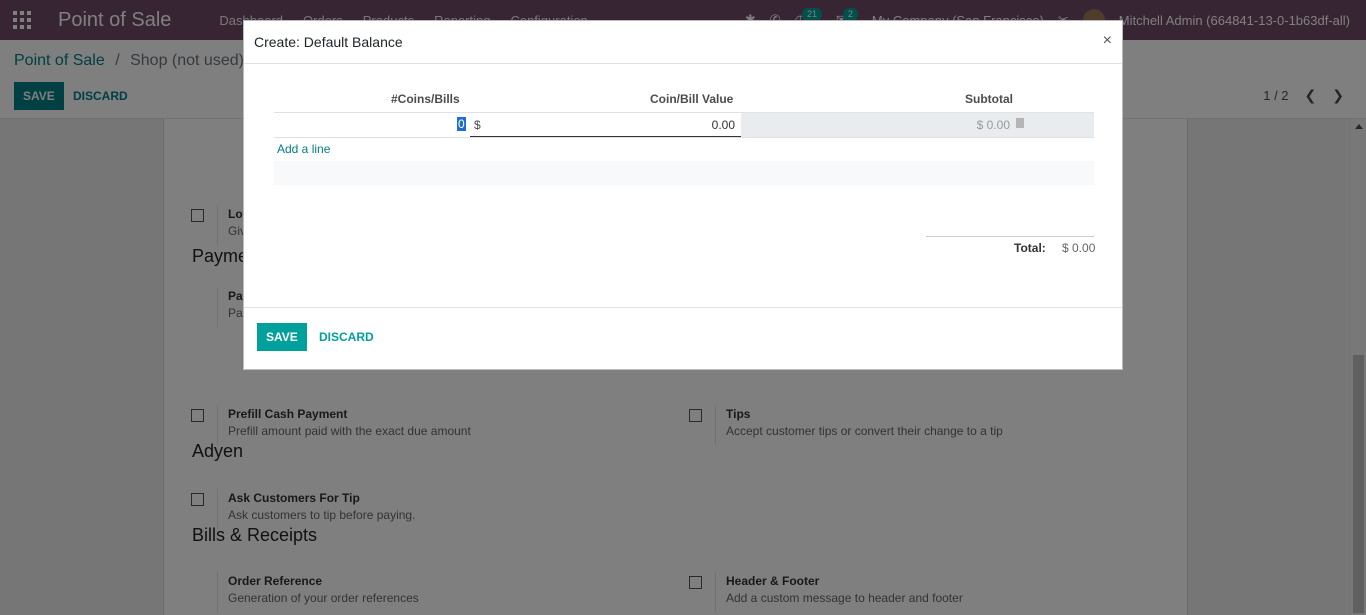 Image resolution: width=1366 pixels, height=615 pixels. Describe the element at coordinates (993, 125) in the screenshot. I see `subtotal-value: $ 0.00` at that location.